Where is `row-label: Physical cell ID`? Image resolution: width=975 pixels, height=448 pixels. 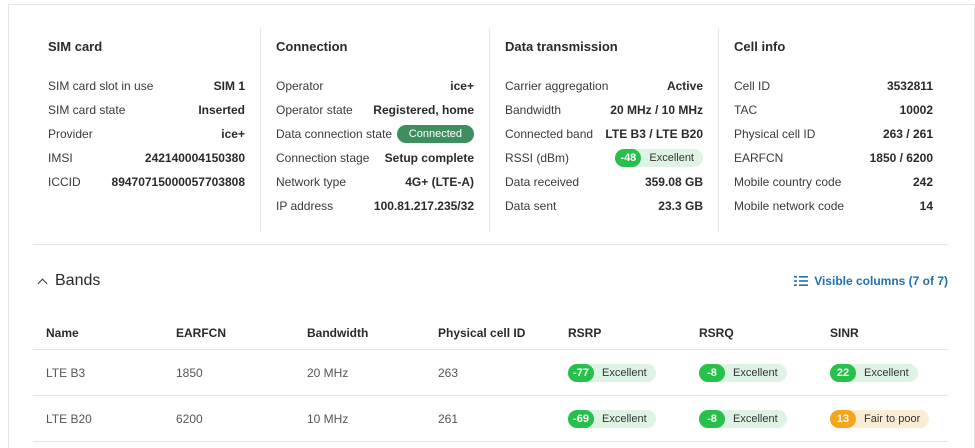
row-label: Physical cell ID is located at coordinates (775, 134).